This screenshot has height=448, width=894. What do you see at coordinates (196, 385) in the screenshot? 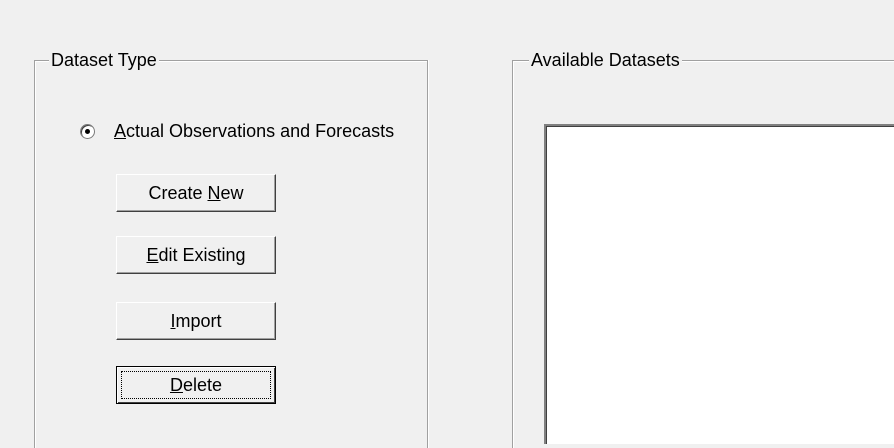
I see `delete-button: Delete` at bounding box center [196, 385].